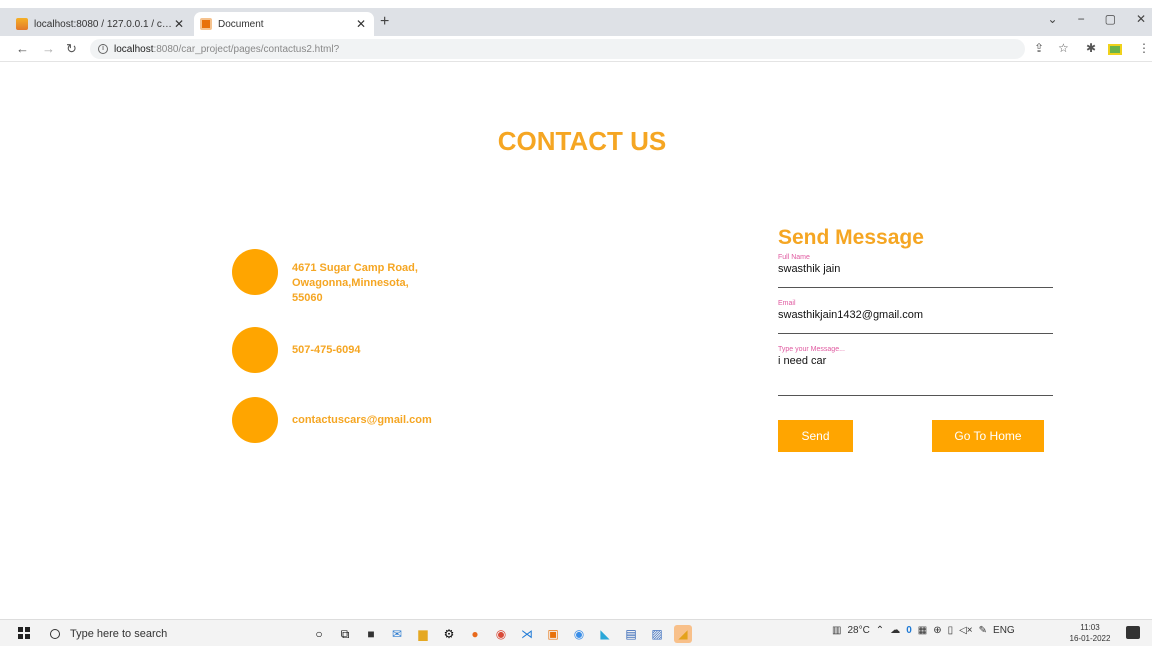  What do you see at coordinates (345, 634) in the screenshot?
I see `task-view-icon: ⧉` at bounding box center [345, 634].